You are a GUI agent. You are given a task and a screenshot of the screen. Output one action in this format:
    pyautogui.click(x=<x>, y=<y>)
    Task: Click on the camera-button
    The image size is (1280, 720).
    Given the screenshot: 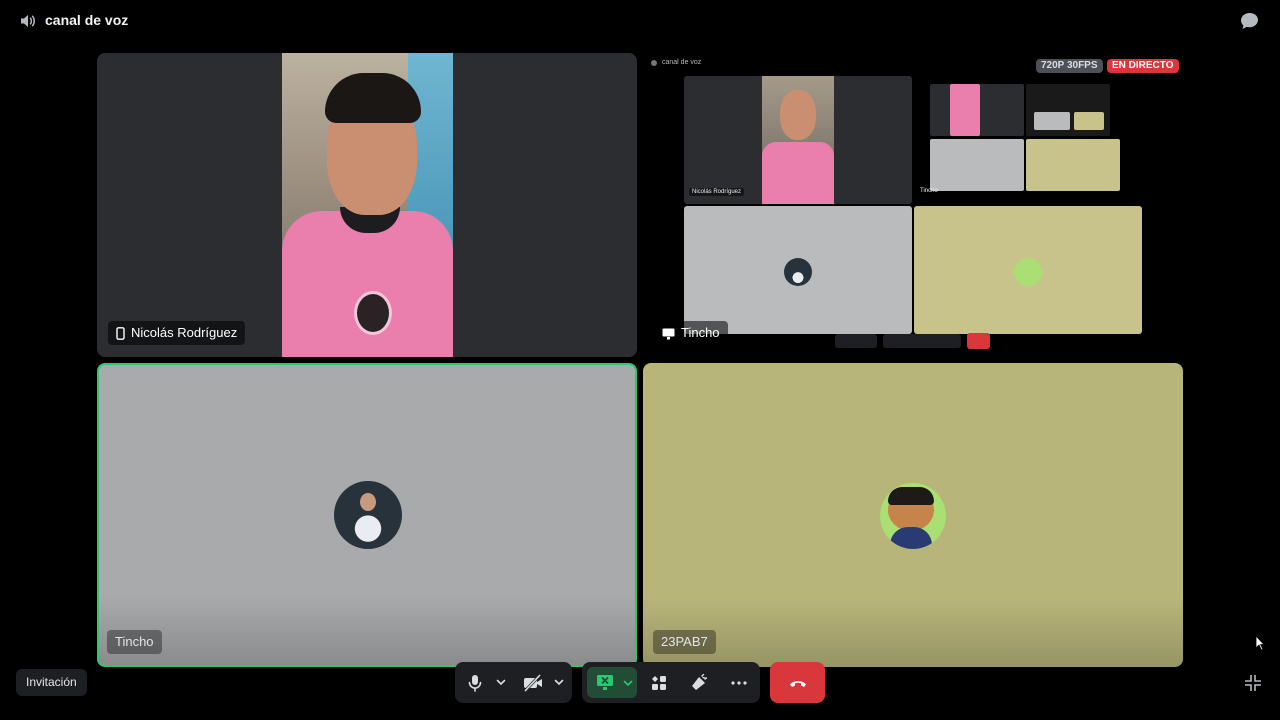 What is the action you would take?
    pyautogui.click(x=533, y=683)
    